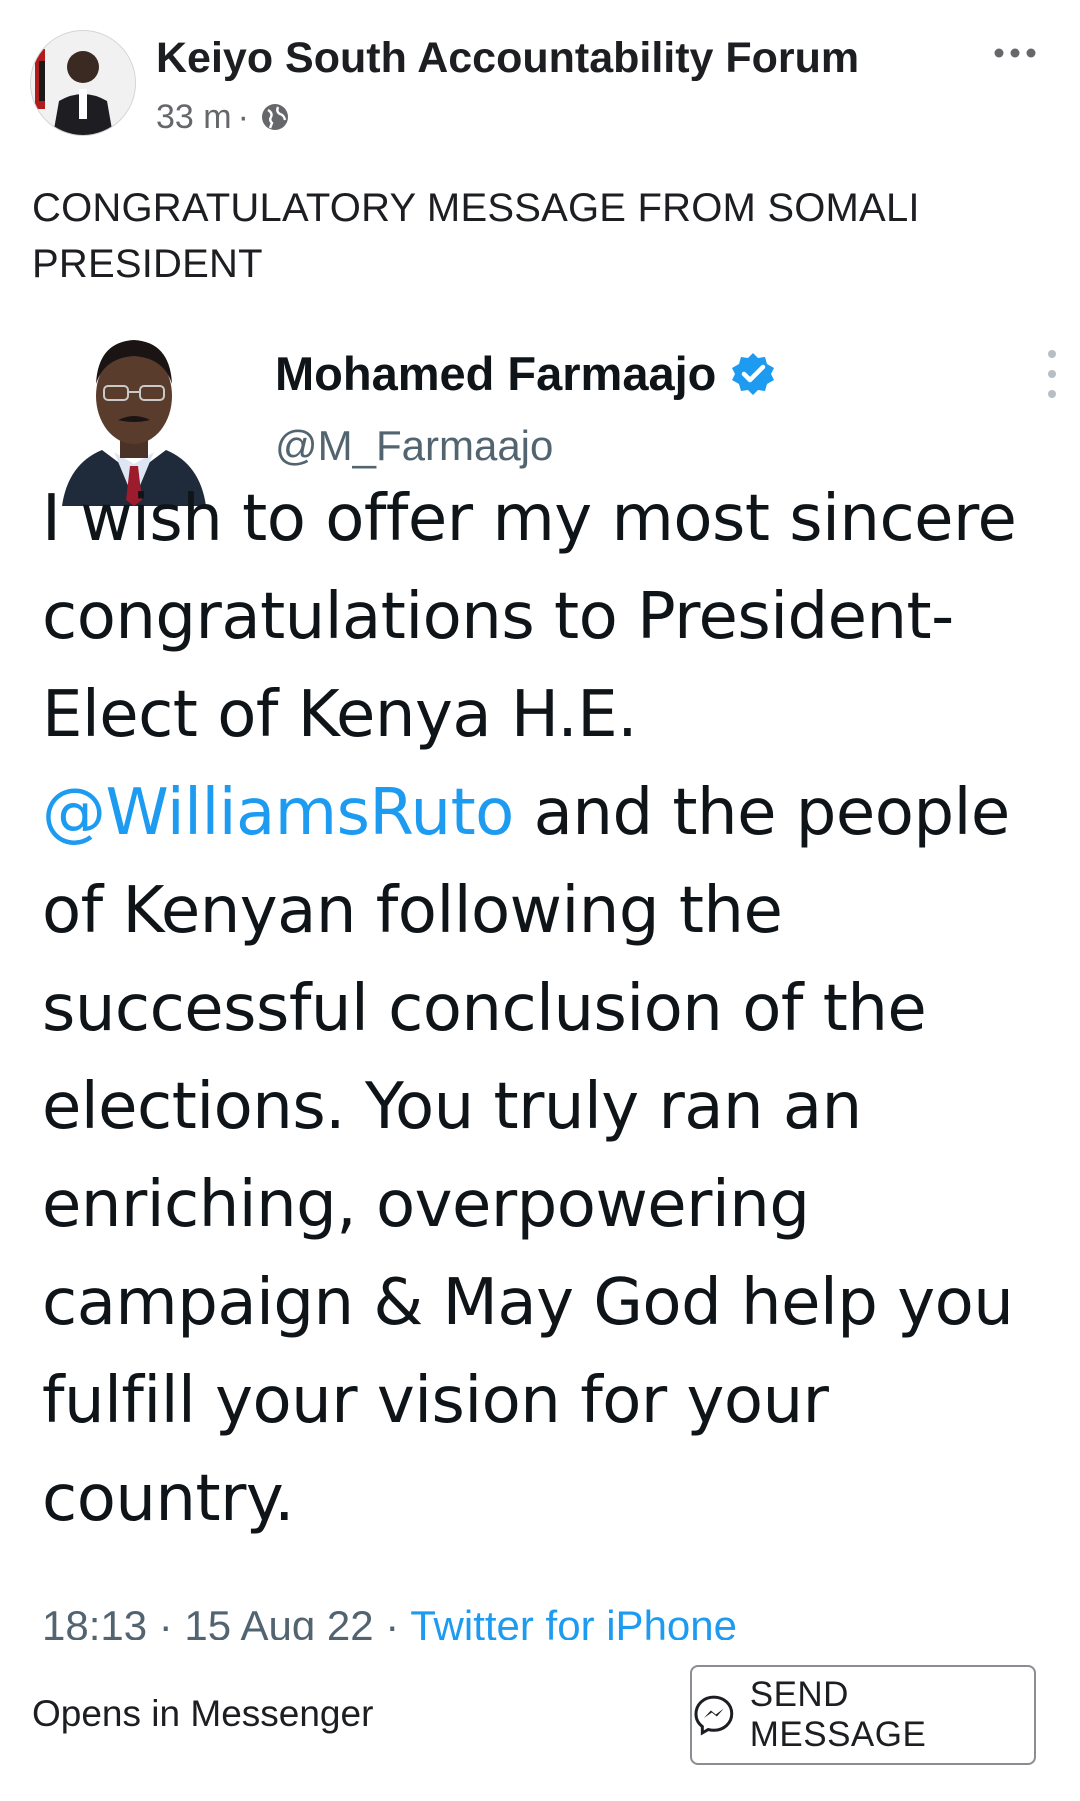 This screenshot has width=1080, height=1801. What do you see at coordinates (226, 1621) in the screenshot?
I see `tweet-timestamp: 18:13 · 15 Aug 22 ·` at bounding box center [226, 1621].